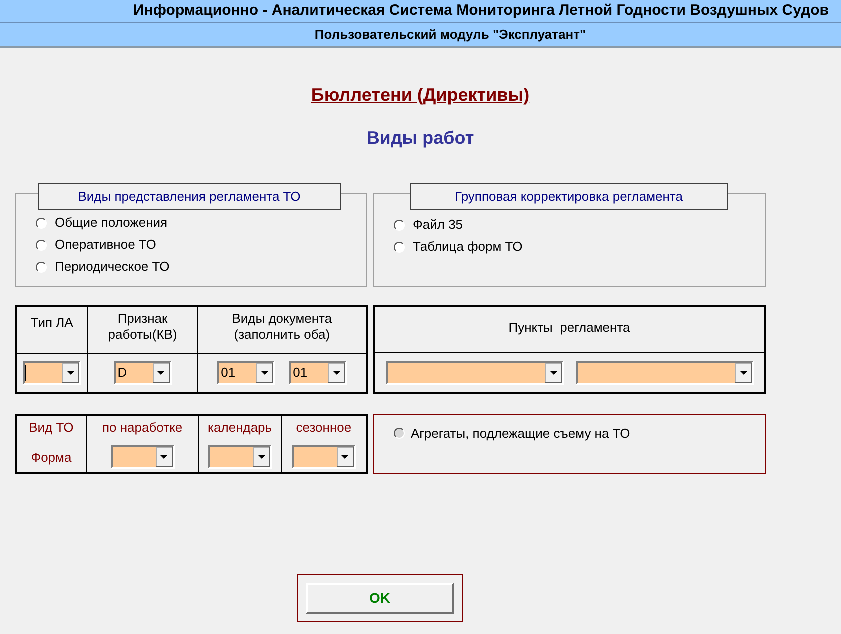  I want to click on page-title: Виды работ, so click(420, 138).